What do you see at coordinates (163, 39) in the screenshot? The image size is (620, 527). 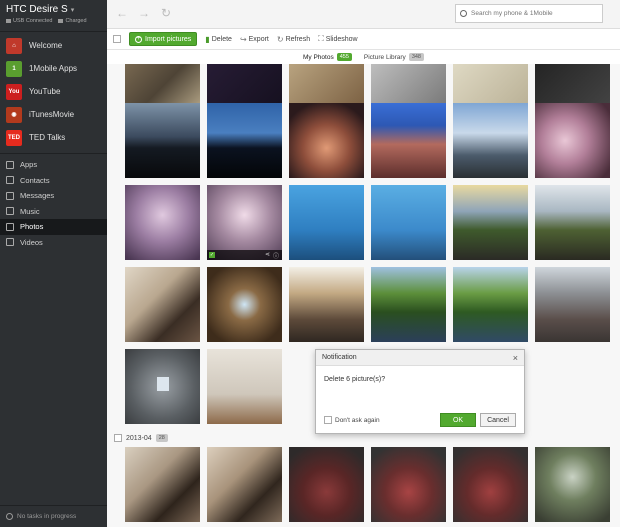 I see `import-pictures-button: + Import pictures` at bounding box center [163, 39].